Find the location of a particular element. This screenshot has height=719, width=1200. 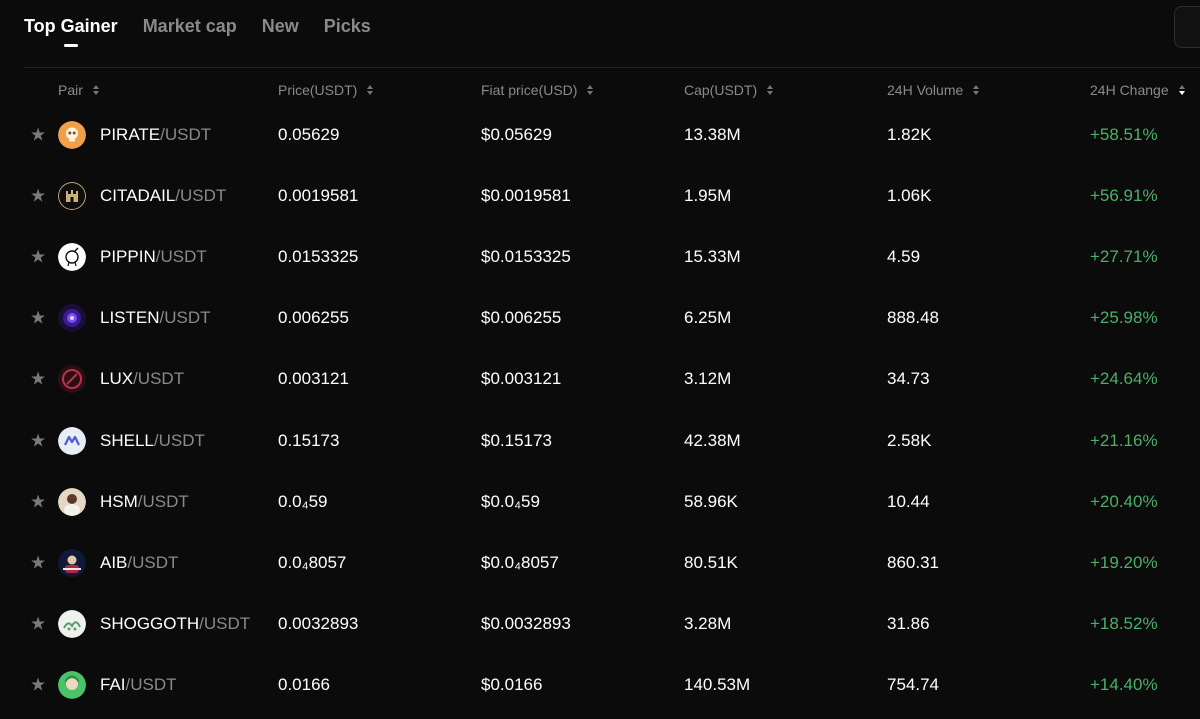

price-value: 0.05629 is located at coordinates (309, 134).